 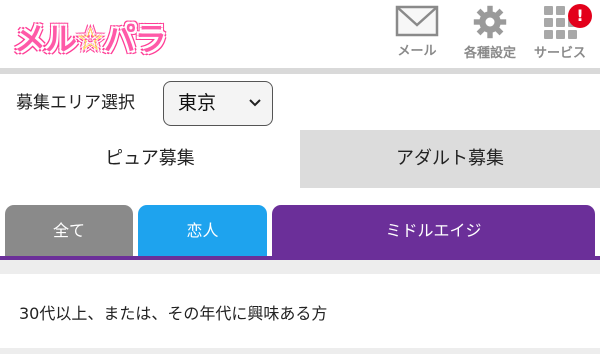 What do you see at coordinates (255, 103) in the screenshot?
I see `chevron-down-icon` at bounding box center [255, 103].